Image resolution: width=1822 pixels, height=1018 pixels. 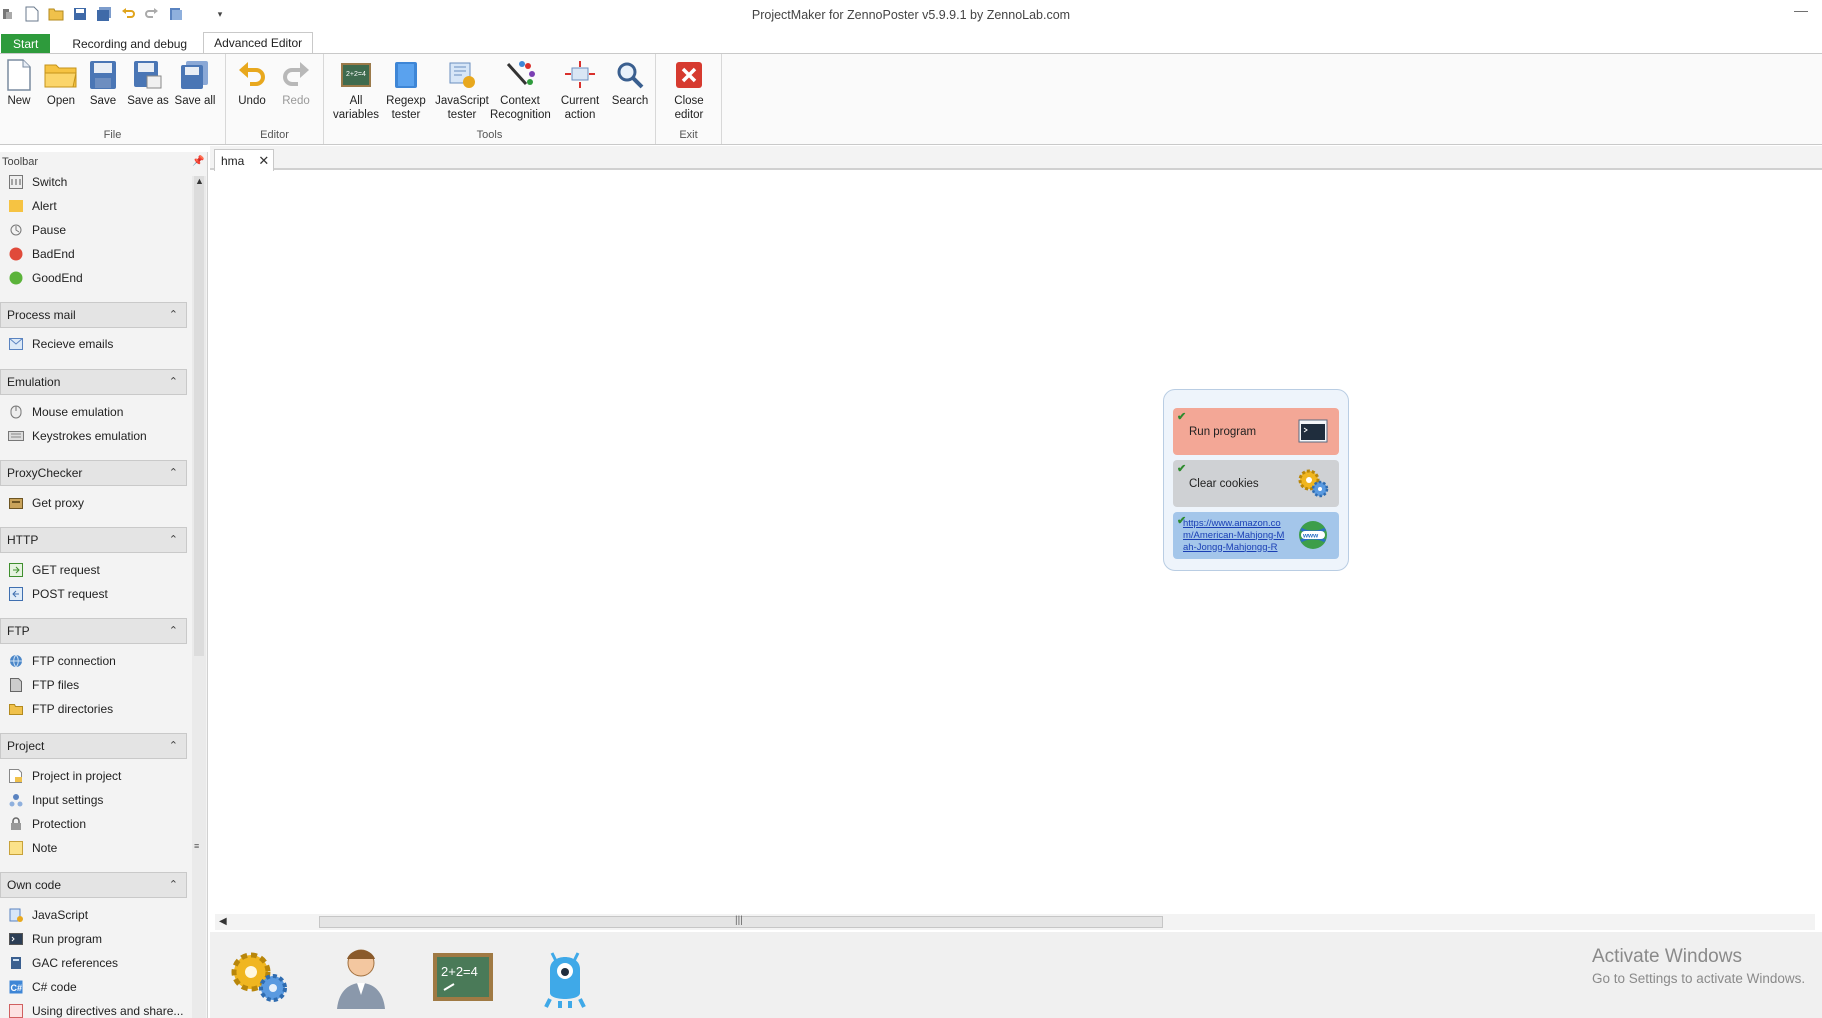 I want to click on horizontal-scrollbar: ◀ |||, so click(x=1015, y=922).